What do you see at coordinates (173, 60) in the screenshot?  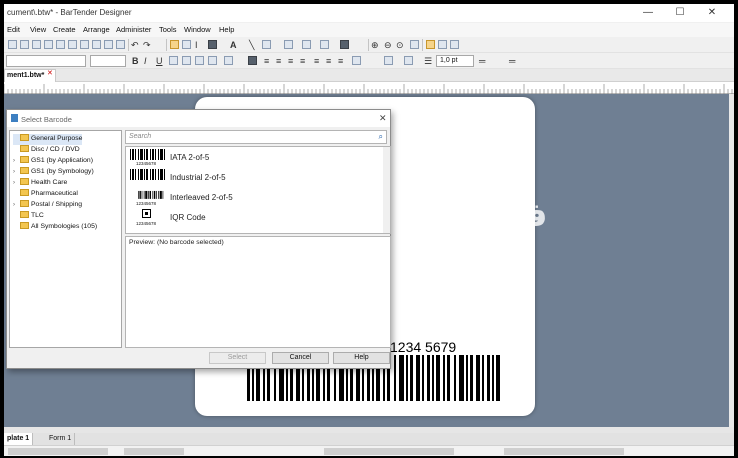 I see `strikethrough-icon` at bounding box center [173, 60].